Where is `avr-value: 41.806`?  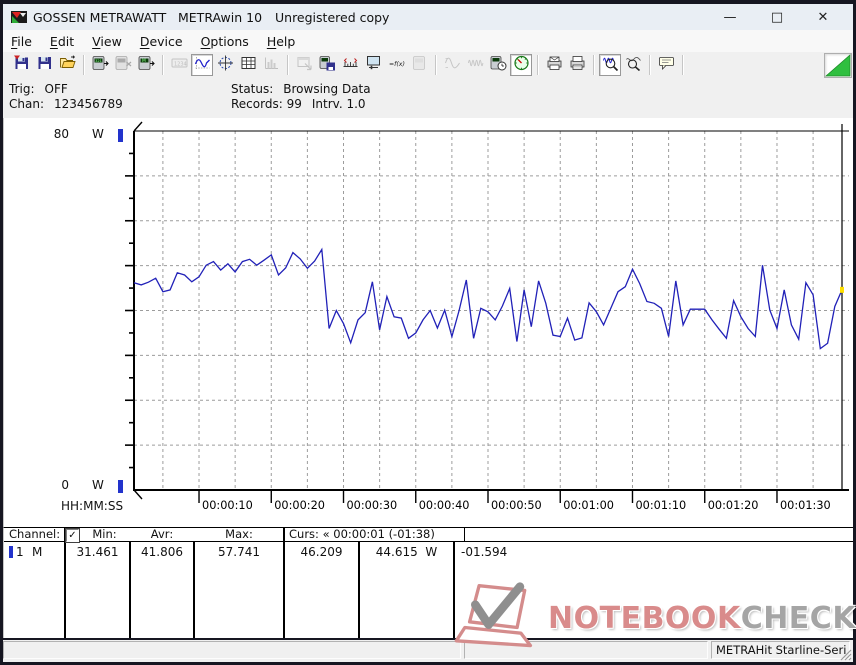 avr-value: 41.806 is located at coordinates (162, 552).